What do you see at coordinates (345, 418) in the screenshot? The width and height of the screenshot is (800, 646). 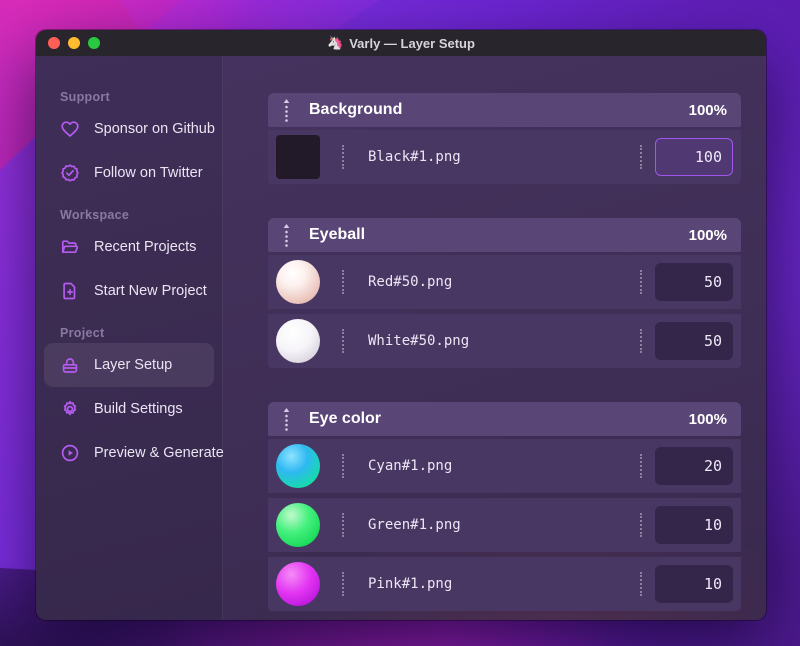 I see `layer-group-name: Eye color` at bounding box center [345, 418].